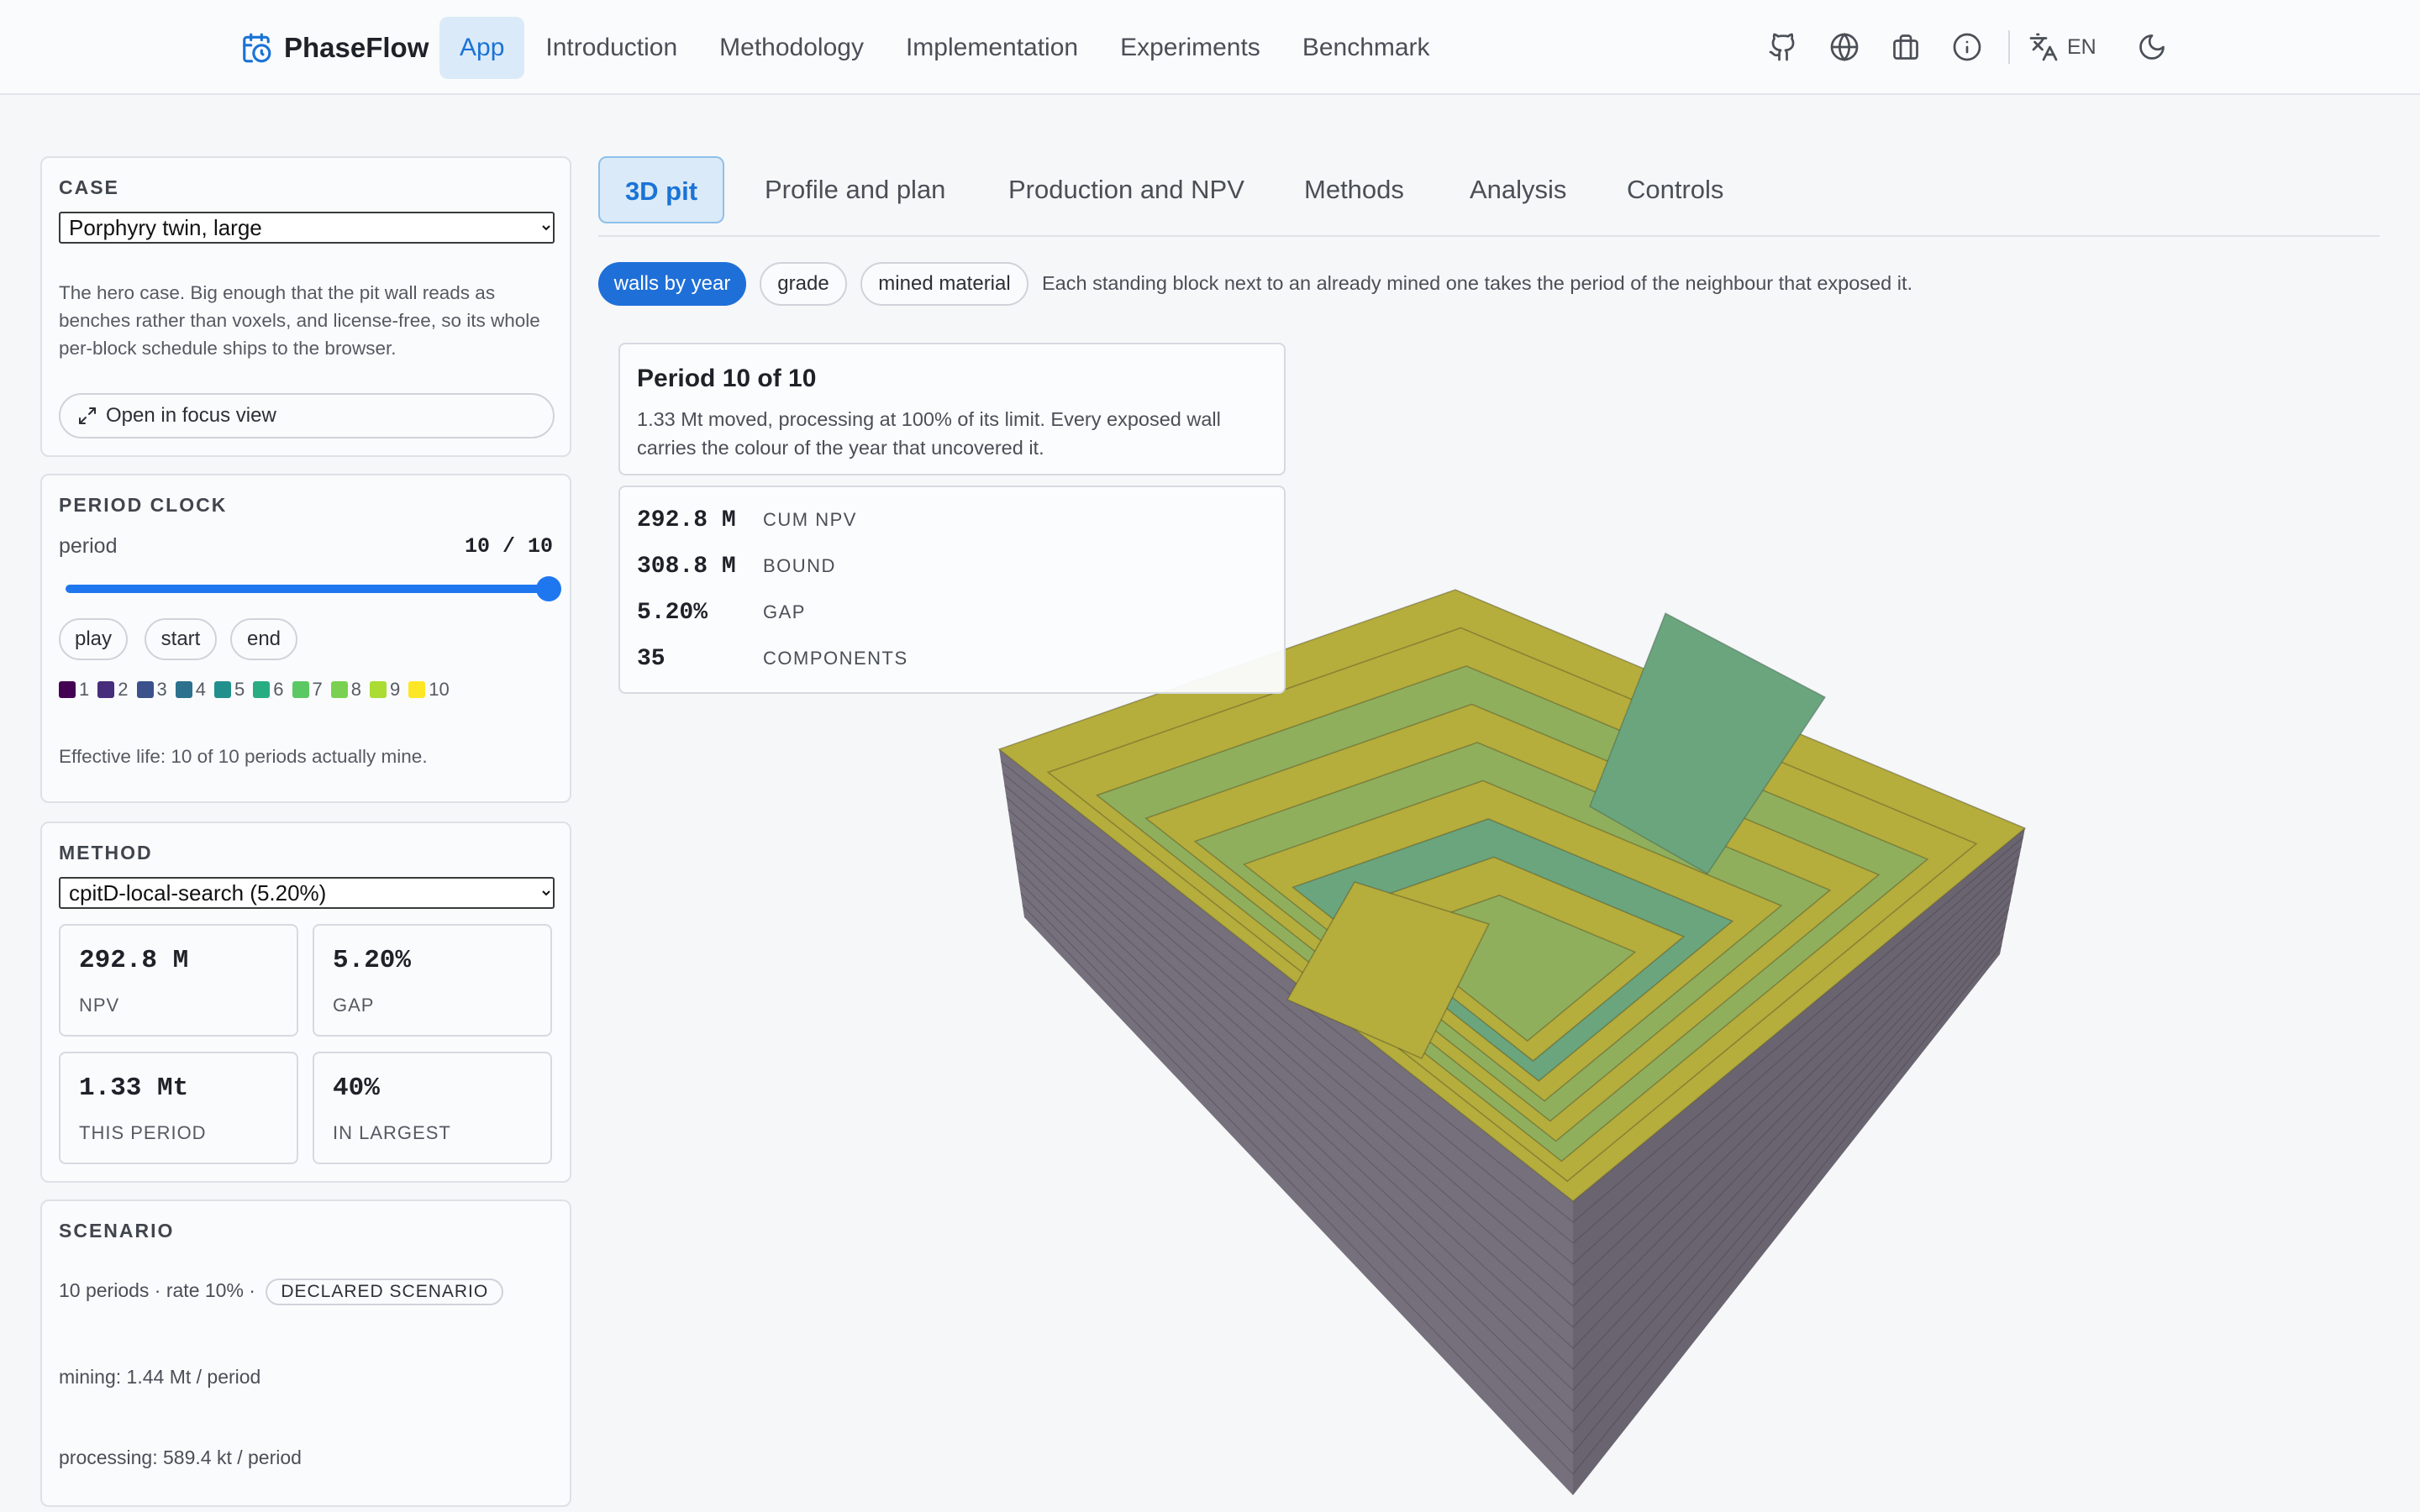  I want to click on legend-label: 3, so click(161, 689).